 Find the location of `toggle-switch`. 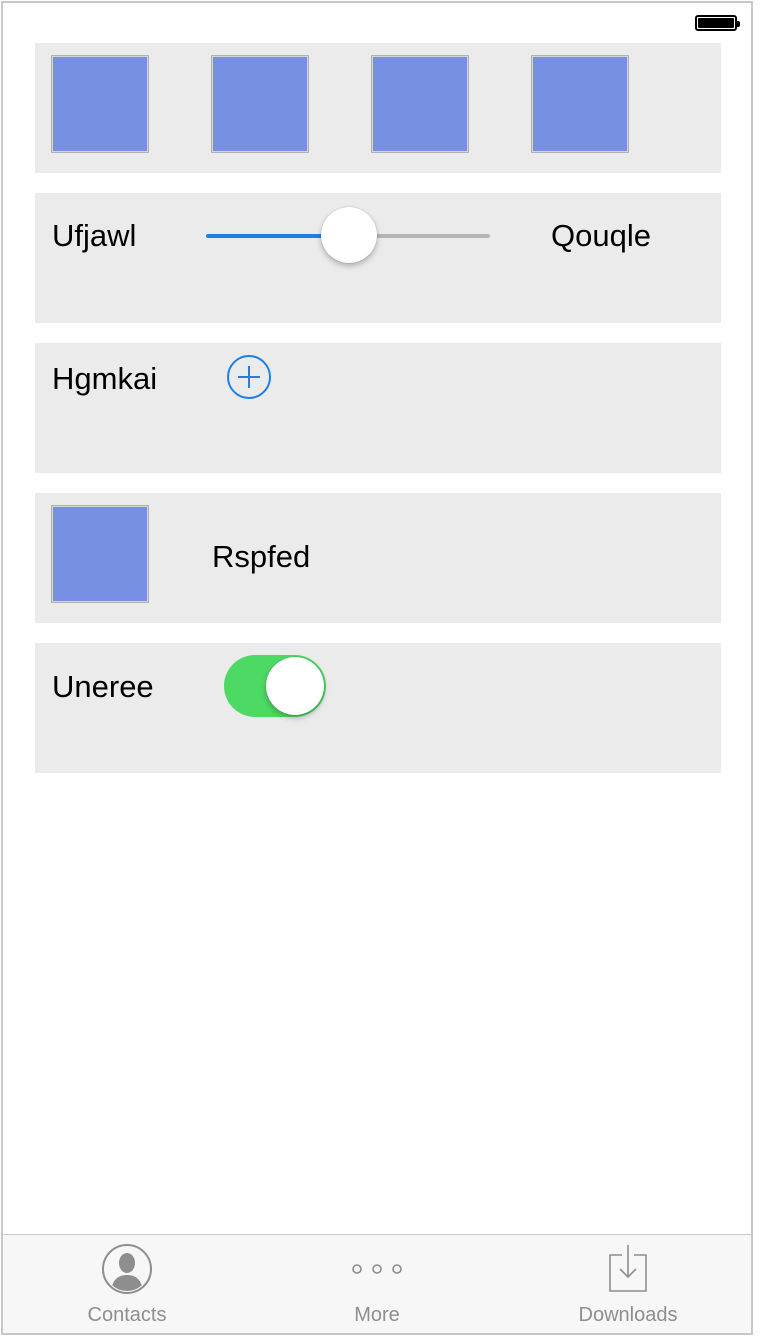

toggle-switch is located at coordinates (275, 686).